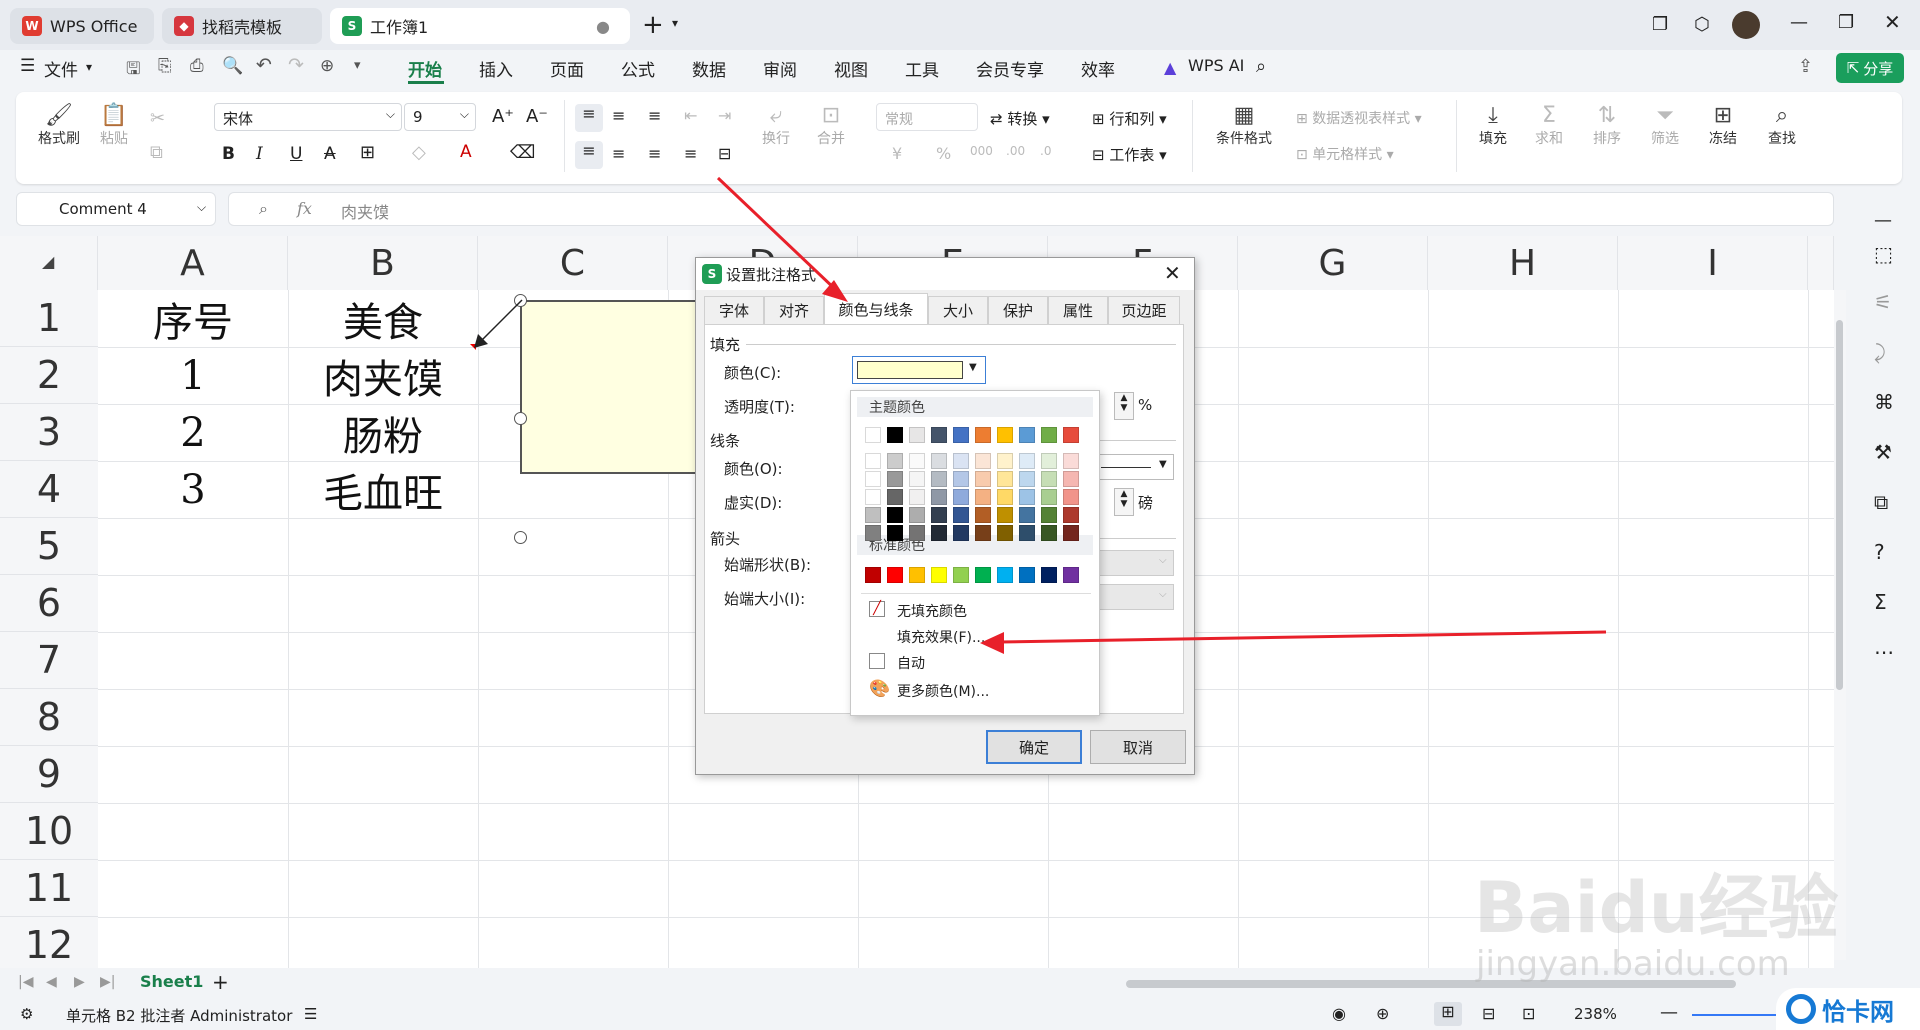 The image size is (1920, 1030). What do you see at coordinates (79, 982) in the screenshot?
I see `next-sheet-icon: ▶` at bounding box center [79, 982].